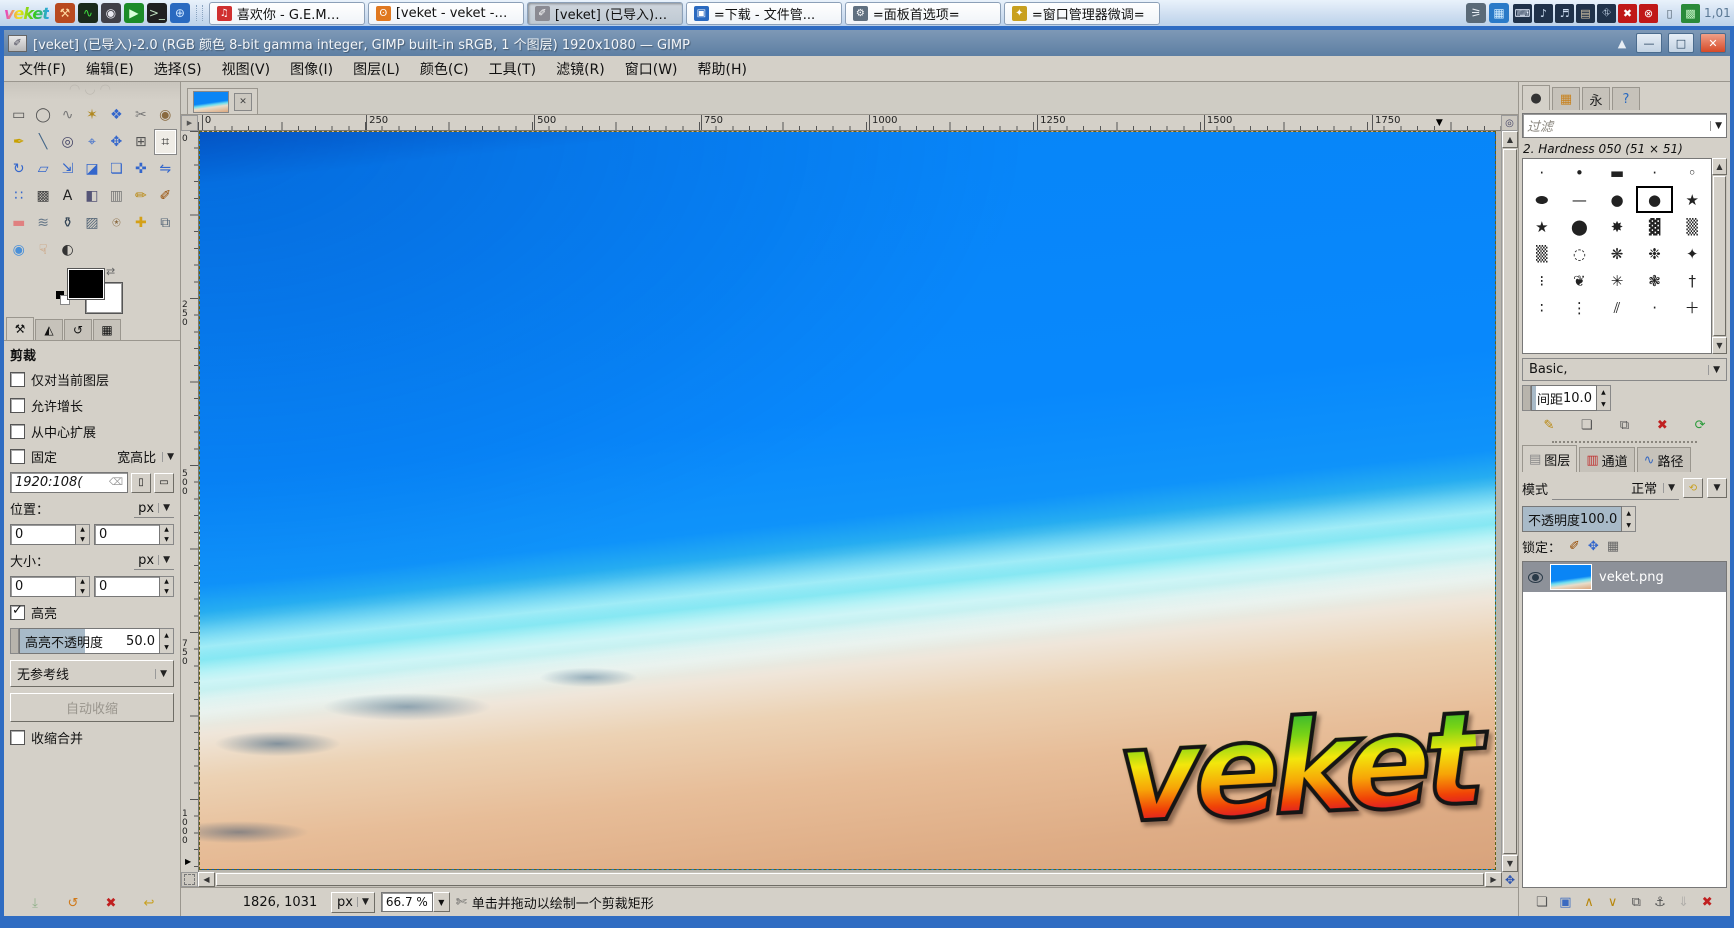  Describe the element at coordinates (1493, 879) in the screenshot. I see `scroll-right-icon: ▶` at that location.